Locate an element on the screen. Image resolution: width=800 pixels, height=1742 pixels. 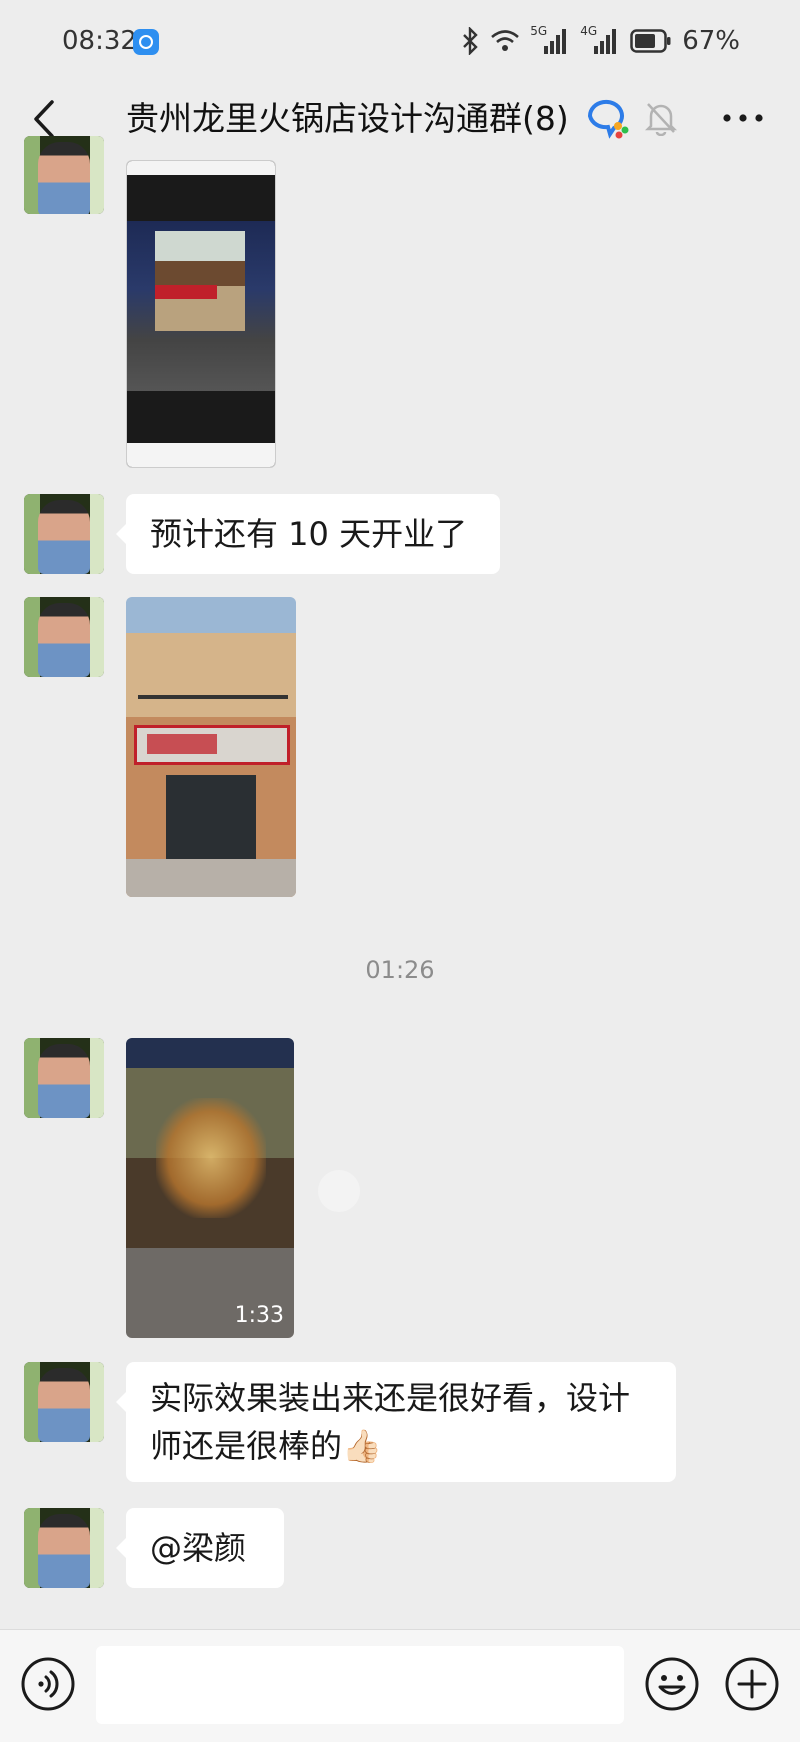
message-text: 预计还有 10 天开业了 is located at coordinates (309, 534).